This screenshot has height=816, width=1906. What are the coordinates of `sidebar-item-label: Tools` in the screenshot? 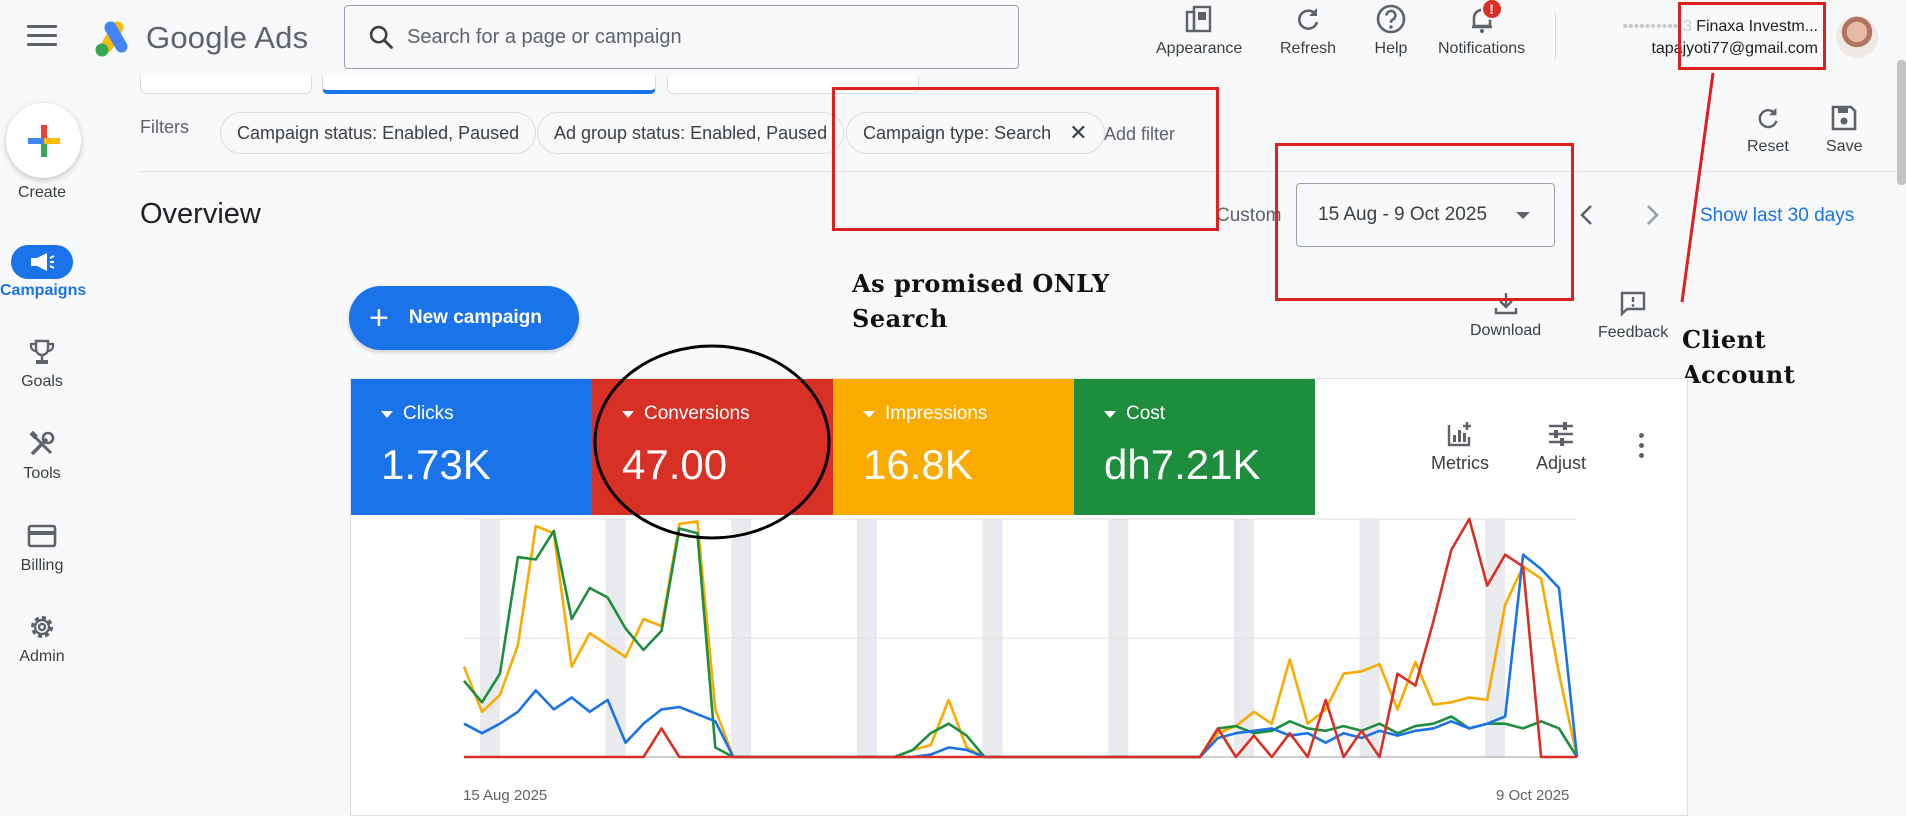 It's located at (42, 473).